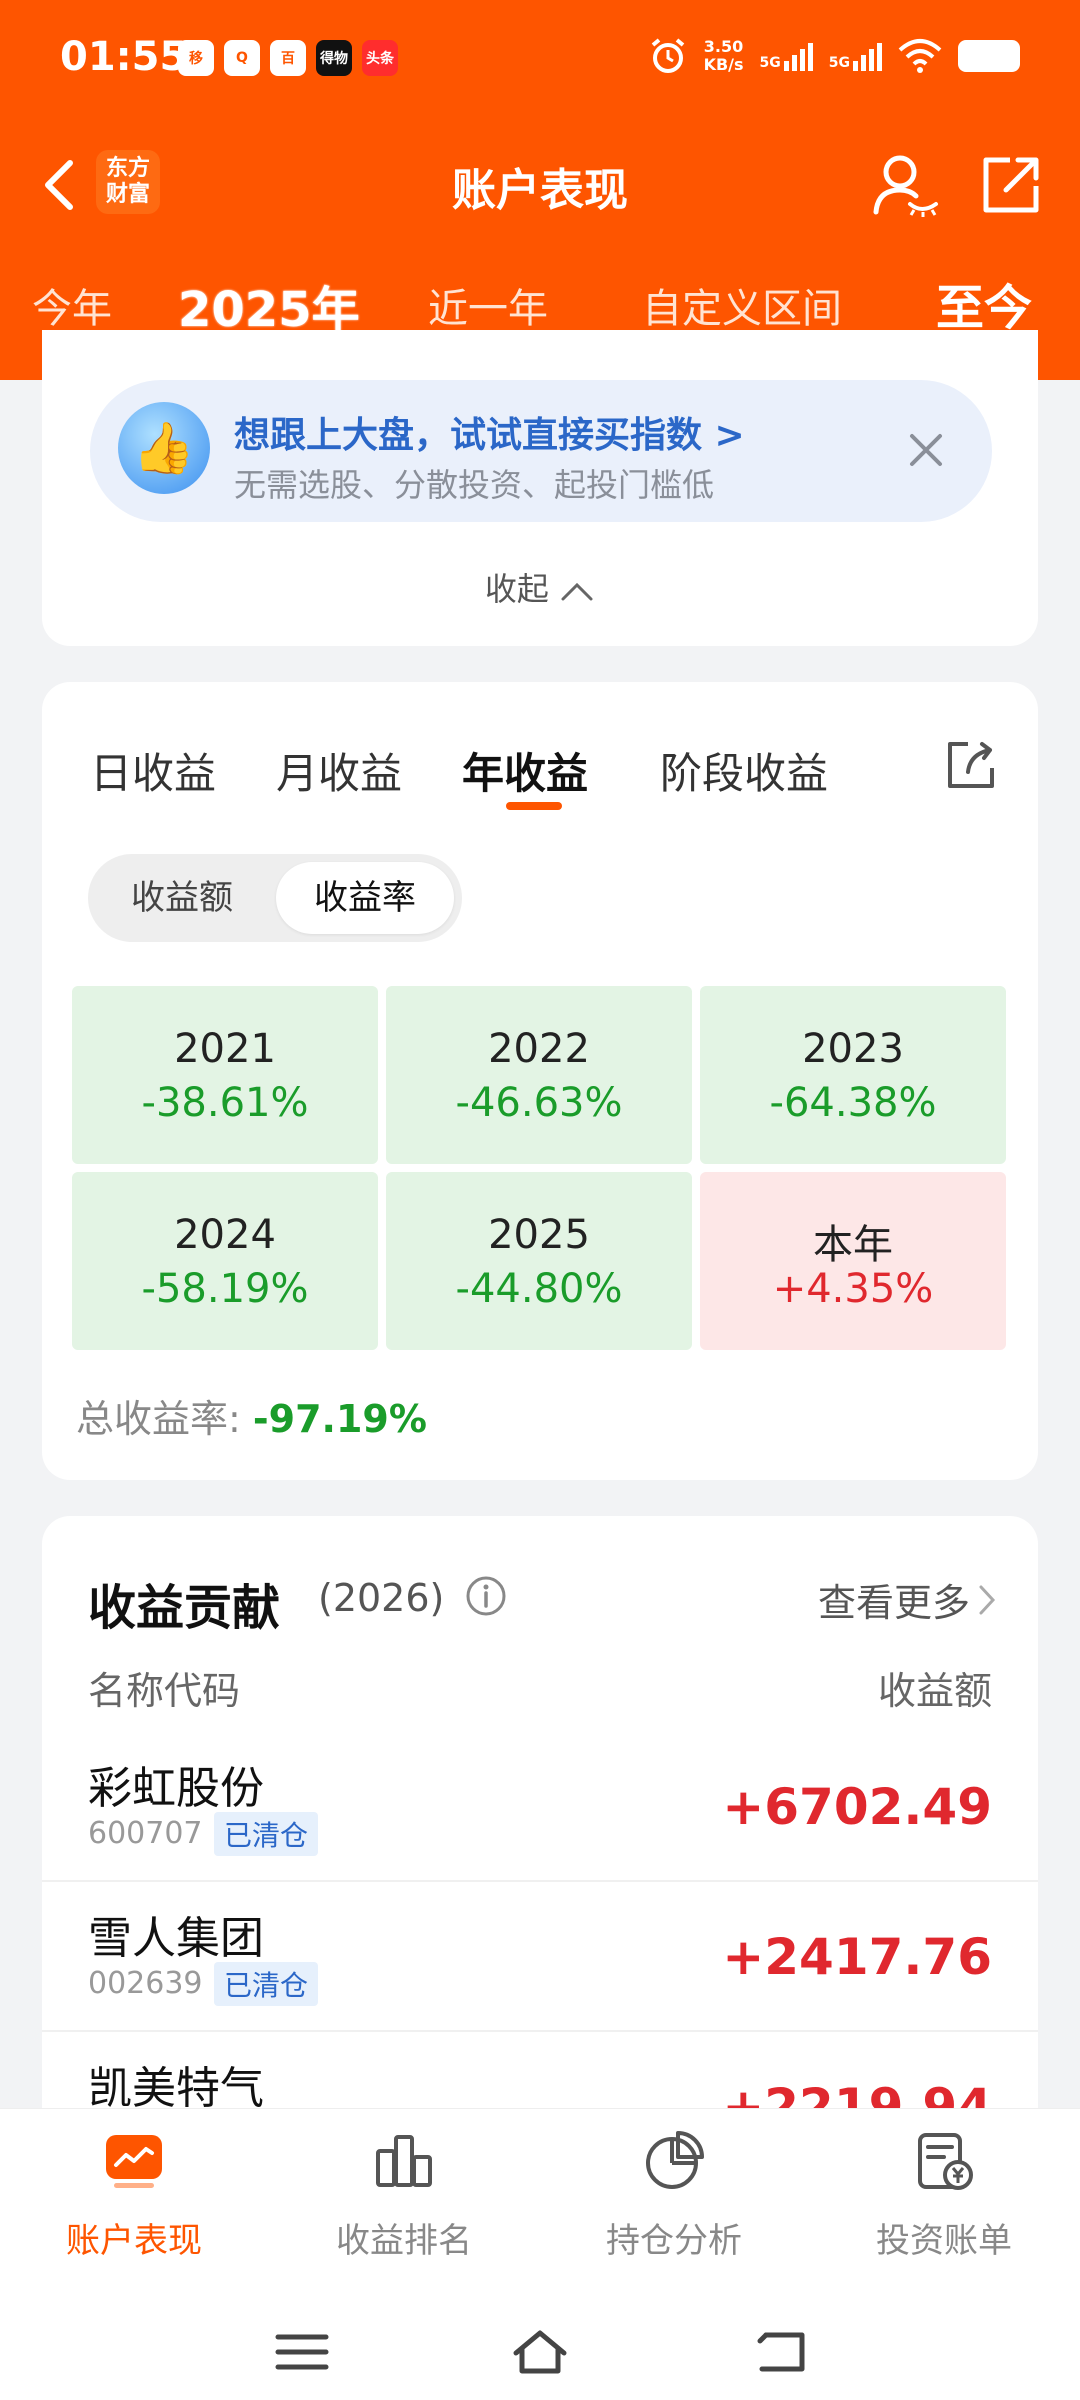  Describe the element at coordinates (539, 1235) in the screenshot. I see `year-label: 2025` at that location.